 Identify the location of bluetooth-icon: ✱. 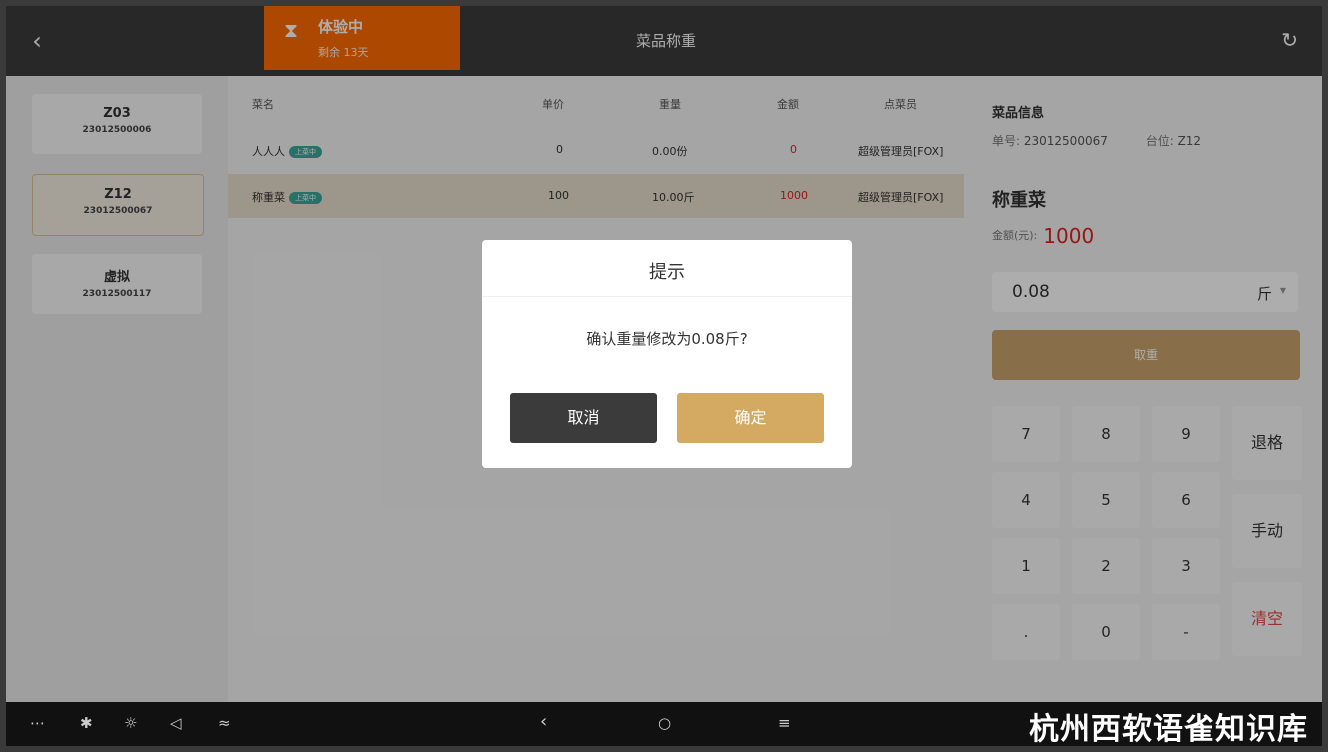
(86, 723).